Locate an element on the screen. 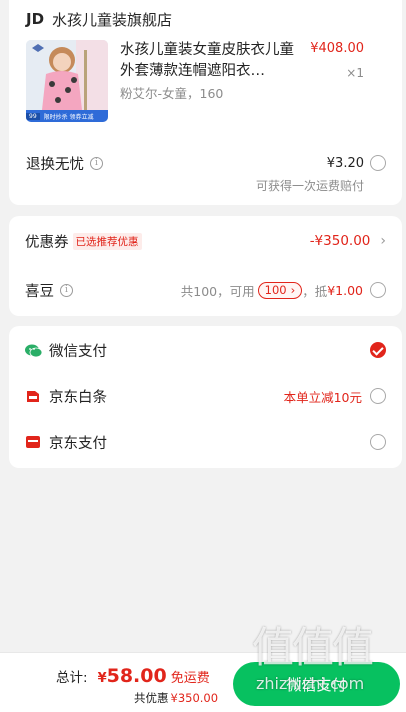 The height and width of the screenshot is (712, 406). coupon-amount: -¥350.00 is located at coordinates (340, 241).